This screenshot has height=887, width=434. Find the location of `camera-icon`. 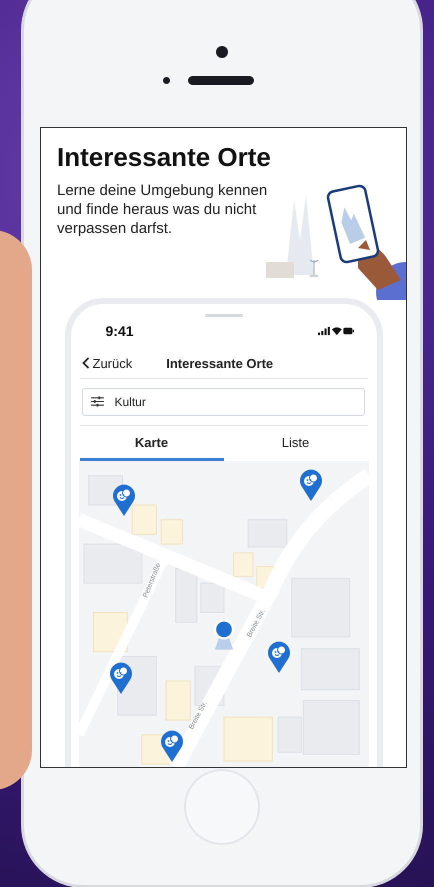

camera-icon is located at coordinates (222, 52).